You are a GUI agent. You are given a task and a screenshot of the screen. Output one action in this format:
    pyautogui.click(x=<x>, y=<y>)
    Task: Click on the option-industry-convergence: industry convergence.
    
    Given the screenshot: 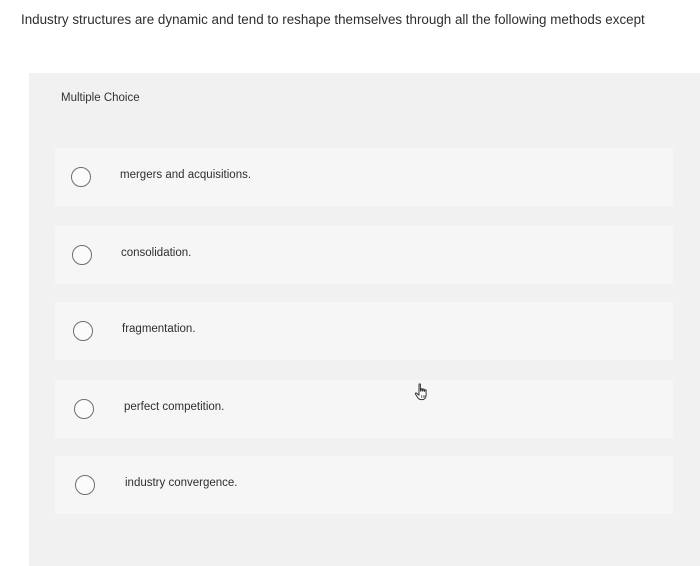 What is the action you would take?
    pyautogui.click(x=364, y=485)
    